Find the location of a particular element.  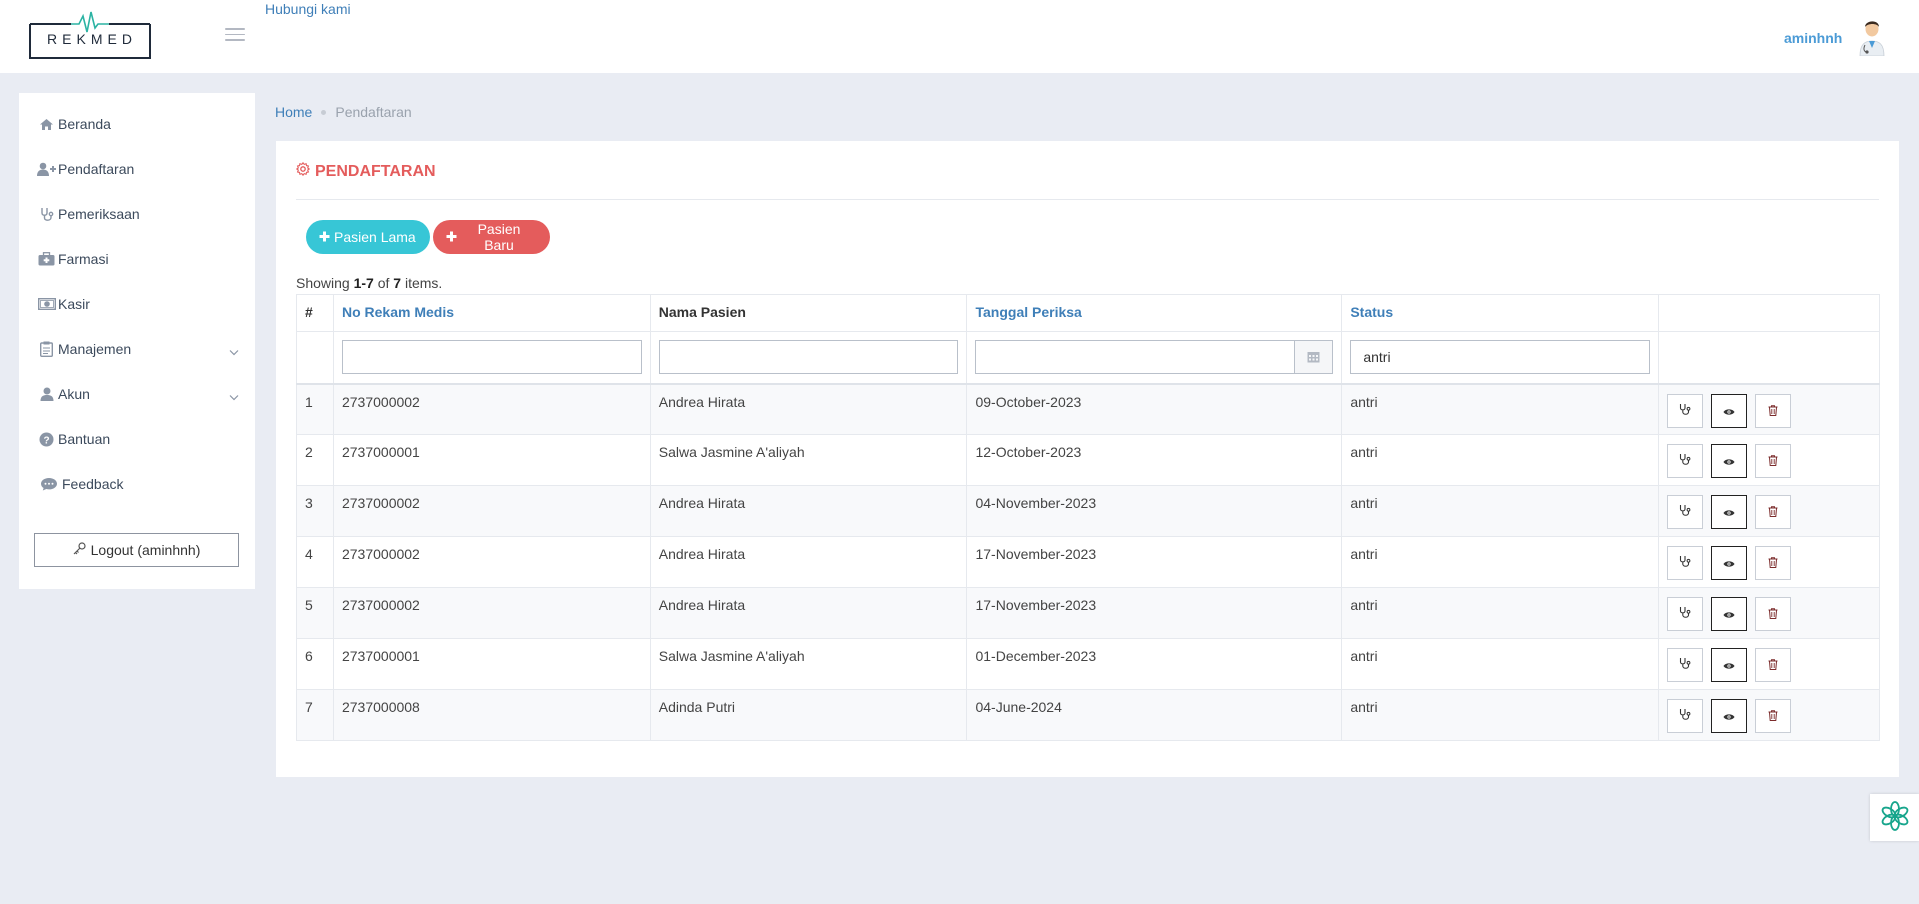

sidebar-item-label: Farmasi is located at coordinates (83, 259).